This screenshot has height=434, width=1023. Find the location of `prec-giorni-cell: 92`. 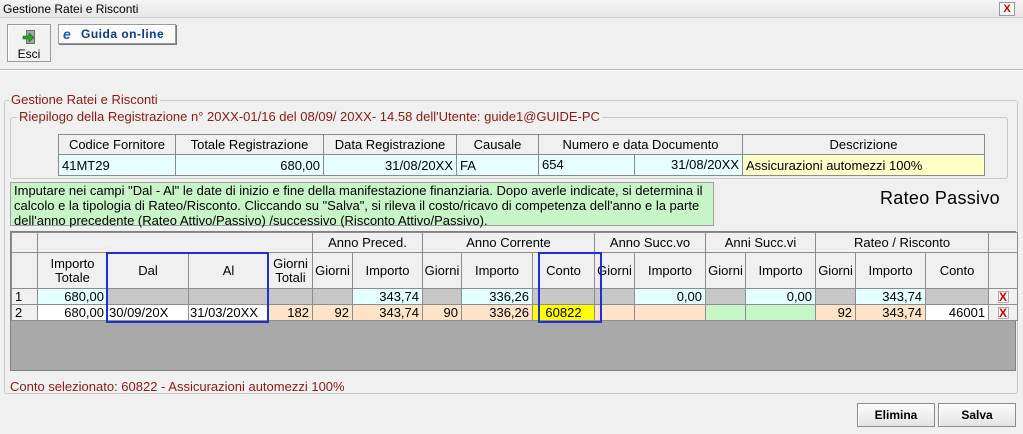

prec-giorni-cell: 92 is located at coordinates (332, 312).